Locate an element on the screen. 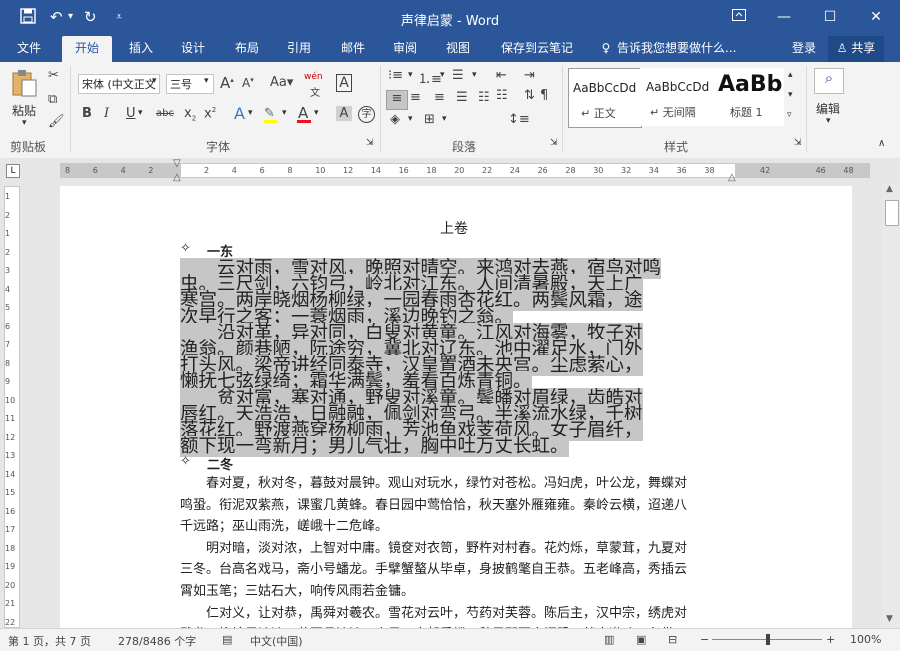  font-color-dropdown-icon: ▾ is located at coordinates (316, 113).